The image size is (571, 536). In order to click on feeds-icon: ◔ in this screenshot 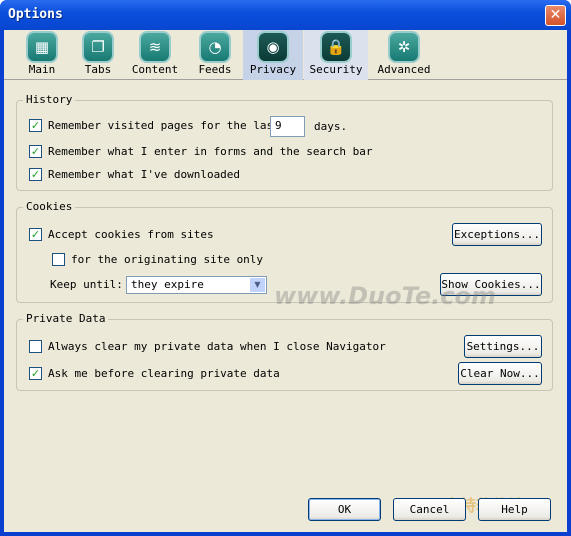, I will do `click(215, 47)`.